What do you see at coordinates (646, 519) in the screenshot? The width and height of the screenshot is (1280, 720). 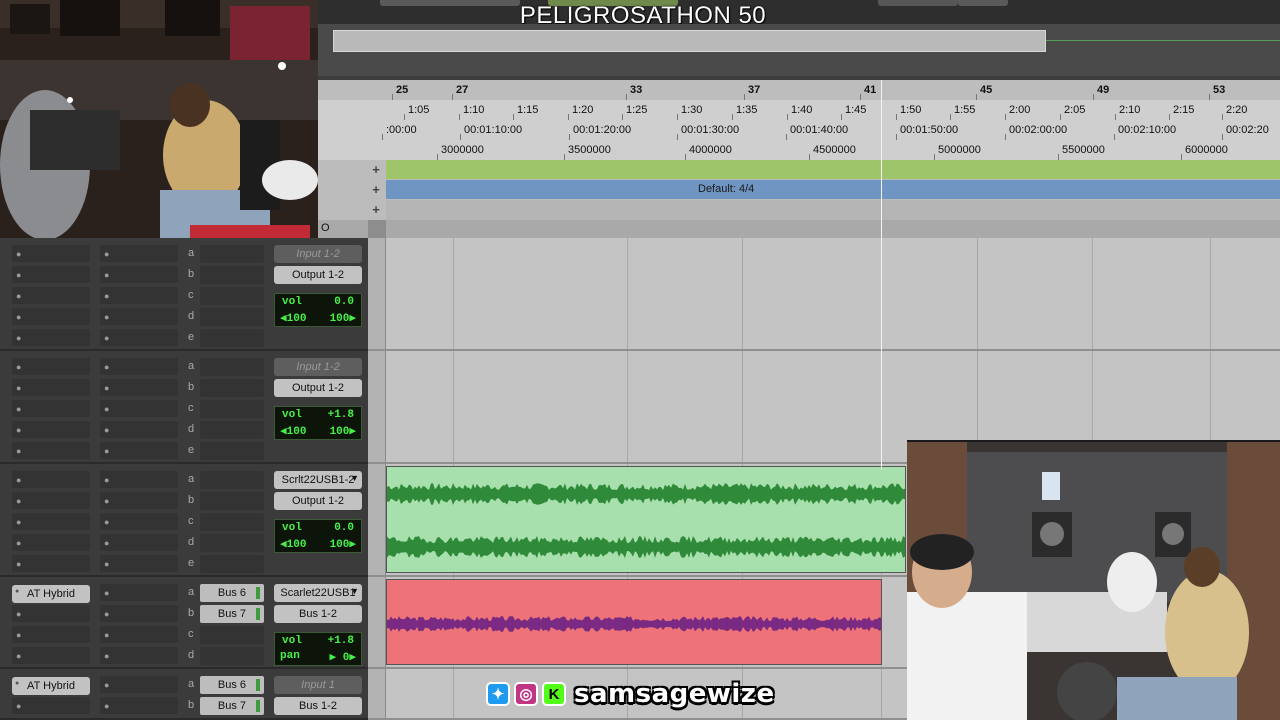 I see `audio-clip` at bounding box center [646, 519].